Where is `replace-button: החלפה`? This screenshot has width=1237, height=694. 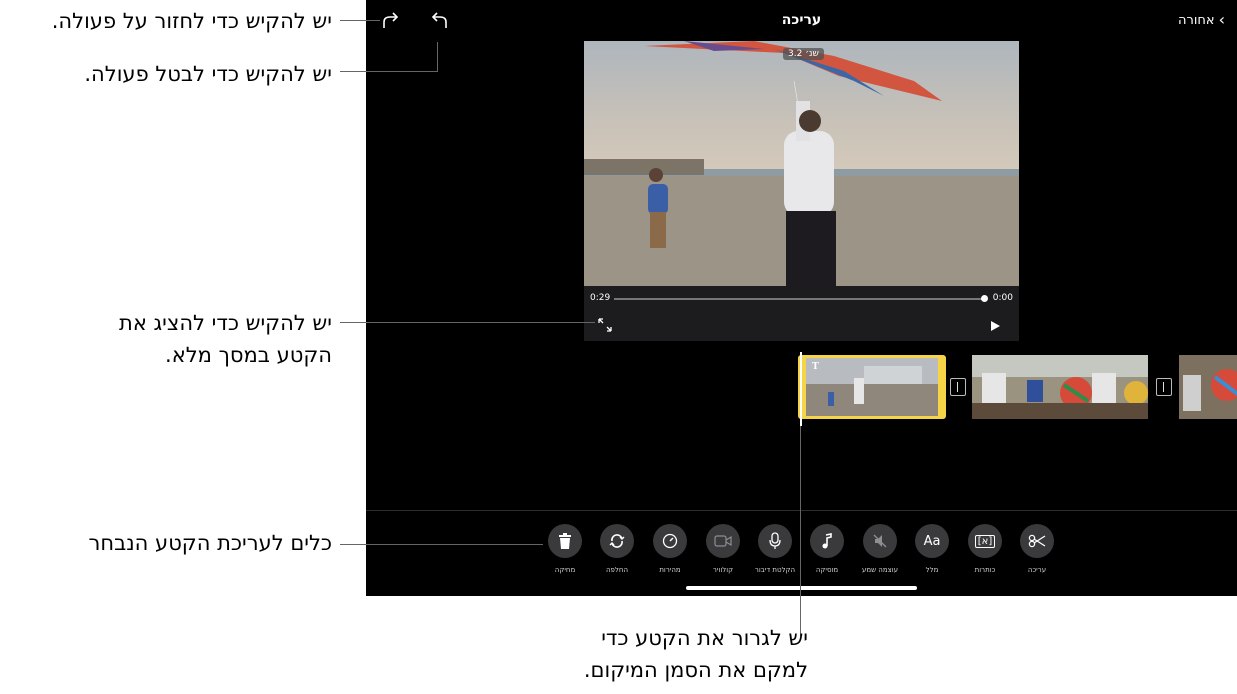
replace-button: החלפה is located at coordinates (617, 549).